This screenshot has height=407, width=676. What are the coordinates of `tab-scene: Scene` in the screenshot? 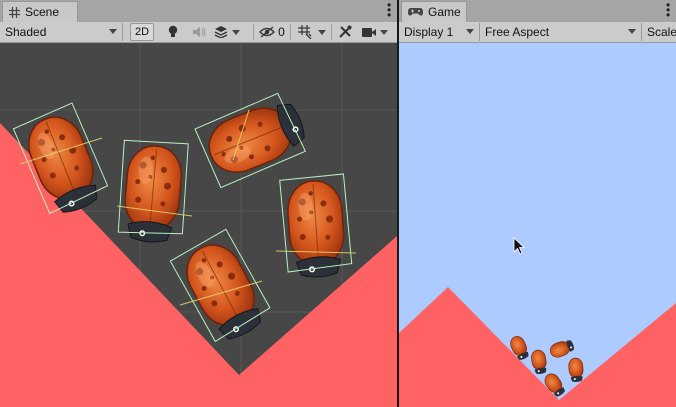 It's located at (40, 11).